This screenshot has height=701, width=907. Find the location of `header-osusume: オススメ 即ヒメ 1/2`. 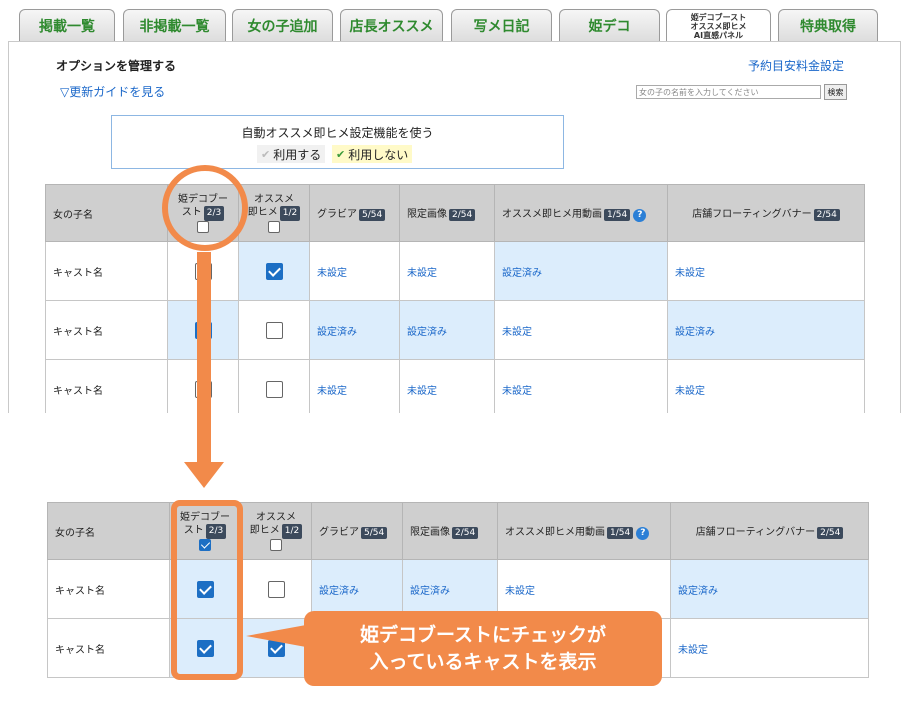

header-osusume: オススメ 即ヒメ 1/2 is located at coordinates (274, 213).